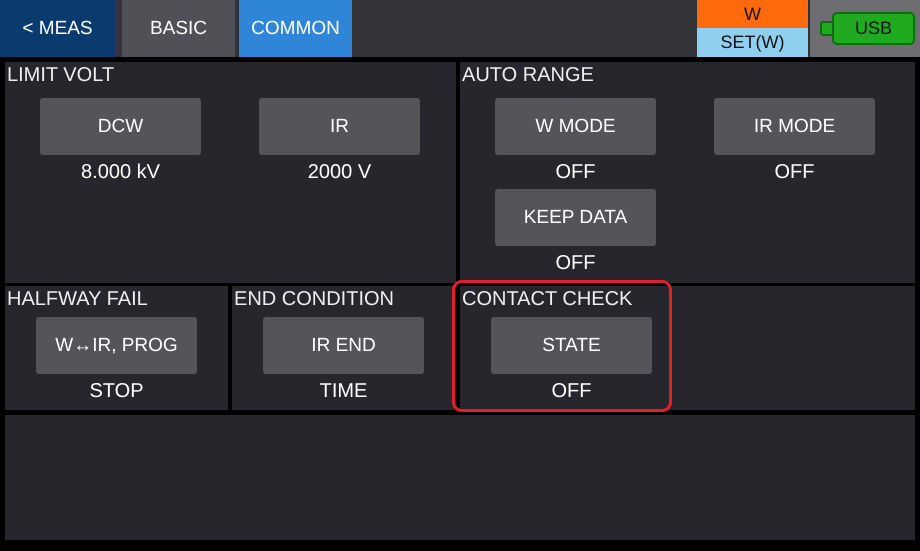 The width and height of the screenshot is (920, 551). Describe the element at coordinates (867, 28) in the screenshot. I see `usb-indicator: USB` at that location.